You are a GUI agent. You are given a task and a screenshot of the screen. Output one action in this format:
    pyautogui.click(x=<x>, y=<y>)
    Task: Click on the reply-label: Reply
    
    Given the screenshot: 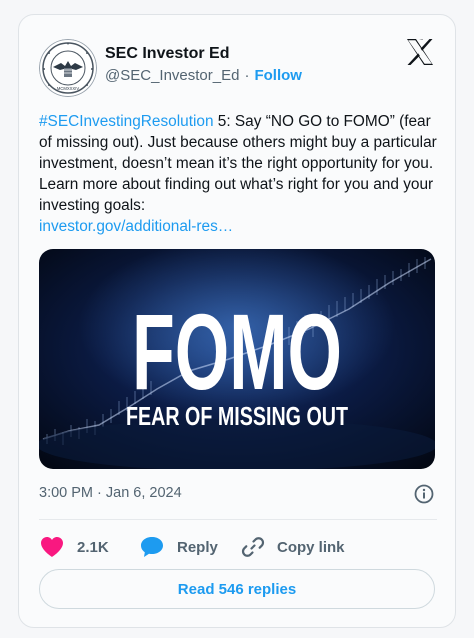 What is the action you would take?
    pyautogui.click(x=197, y=547)
    